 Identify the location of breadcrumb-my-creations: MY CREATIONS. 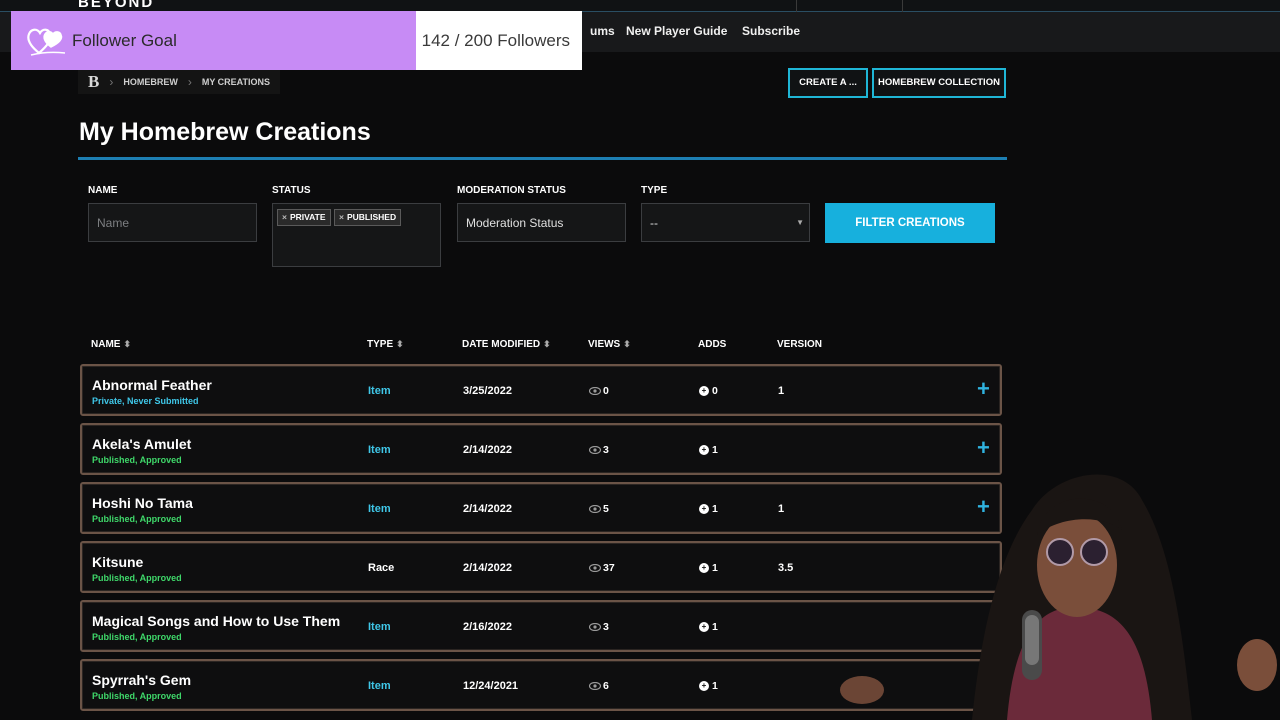
(236, 82).